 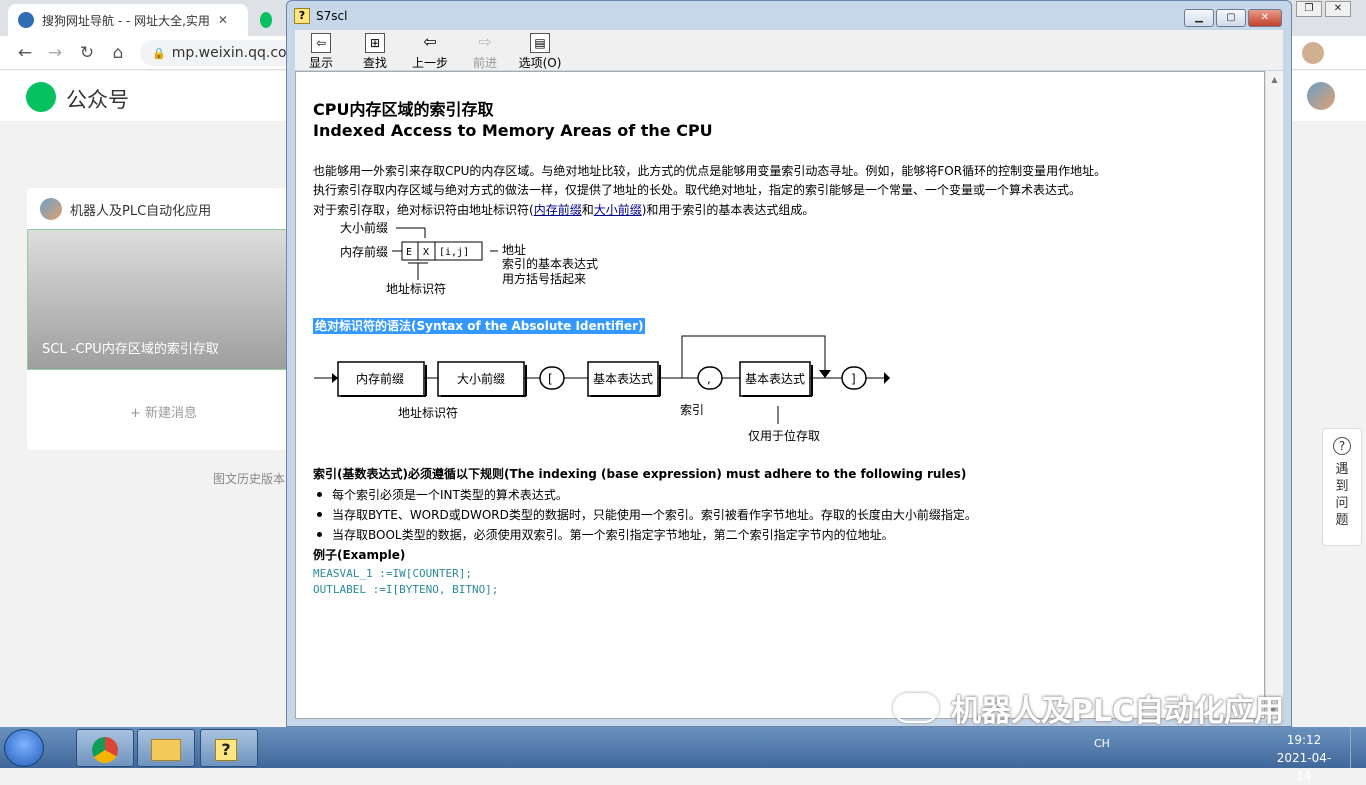 What do you see at coordinates (118, 53) in the screenshot?
I see `home-icon: ⌂` at bounding box center [118, 53].